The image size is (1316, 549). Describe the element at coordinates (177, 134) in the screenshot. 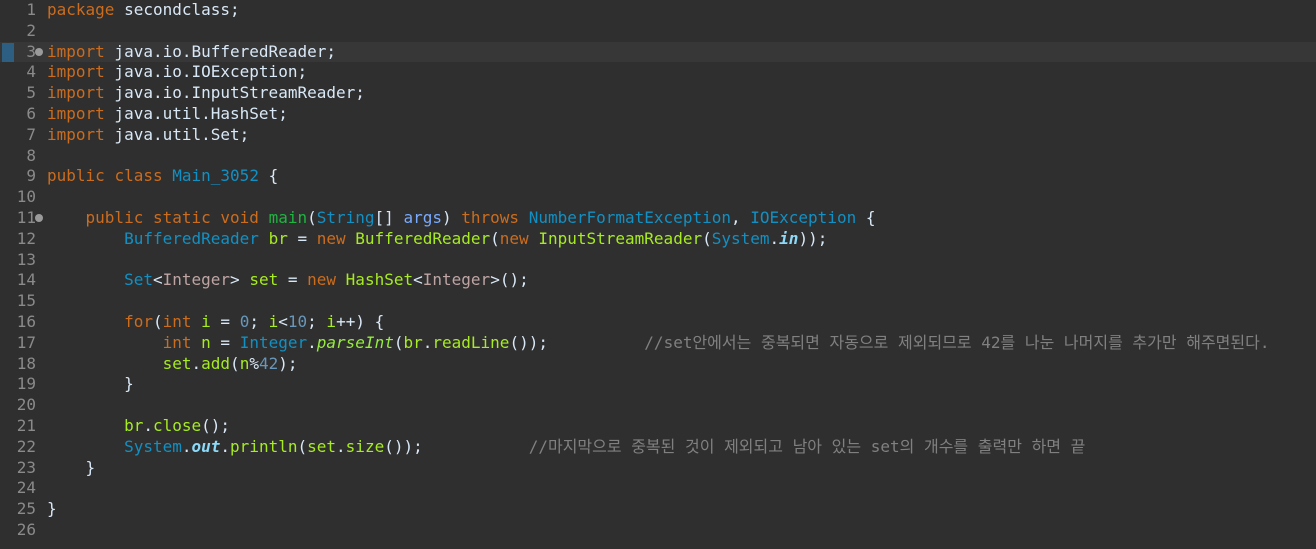

I see `code-token: java.util.Set;` at that location.